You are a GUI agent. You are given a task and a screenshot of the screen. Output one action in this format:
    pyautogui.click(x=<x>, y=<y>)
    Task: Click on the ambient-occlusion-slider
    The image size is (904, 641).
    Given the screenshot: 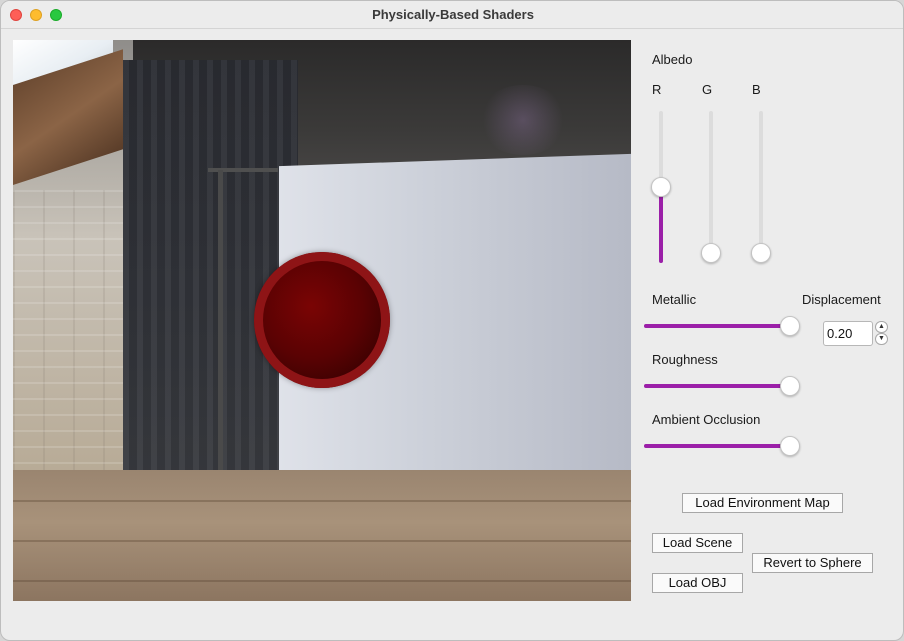 What is the action you would take?
    pyautogui.click(x=722, y=446)
    